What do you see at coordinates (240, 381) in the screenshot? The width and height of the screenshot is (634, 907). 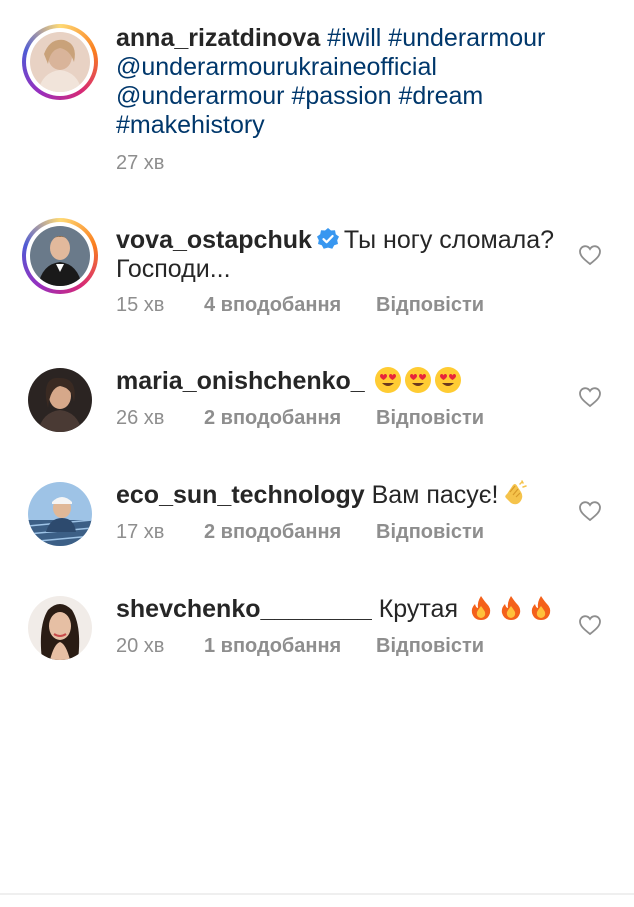 I see `comment-username: maria_onishchenko_` at bounding box center [240, 381].